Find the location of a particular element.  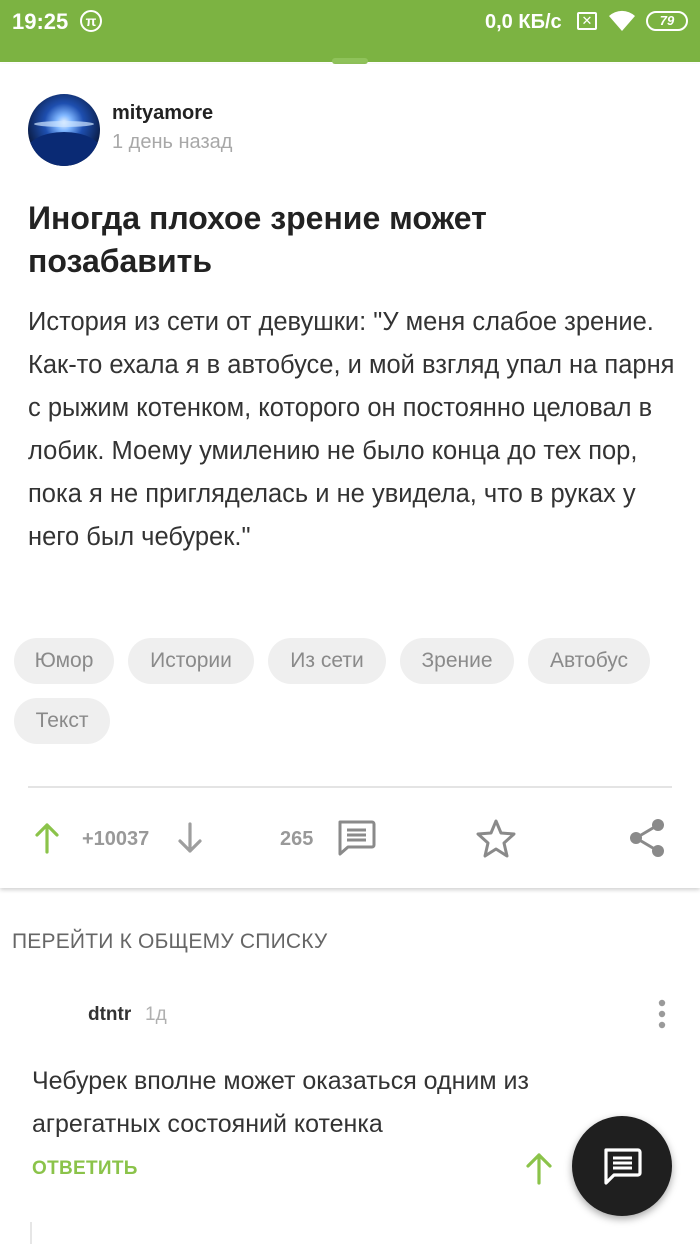

write-comment-icon is located at coordinates (623, 1166).